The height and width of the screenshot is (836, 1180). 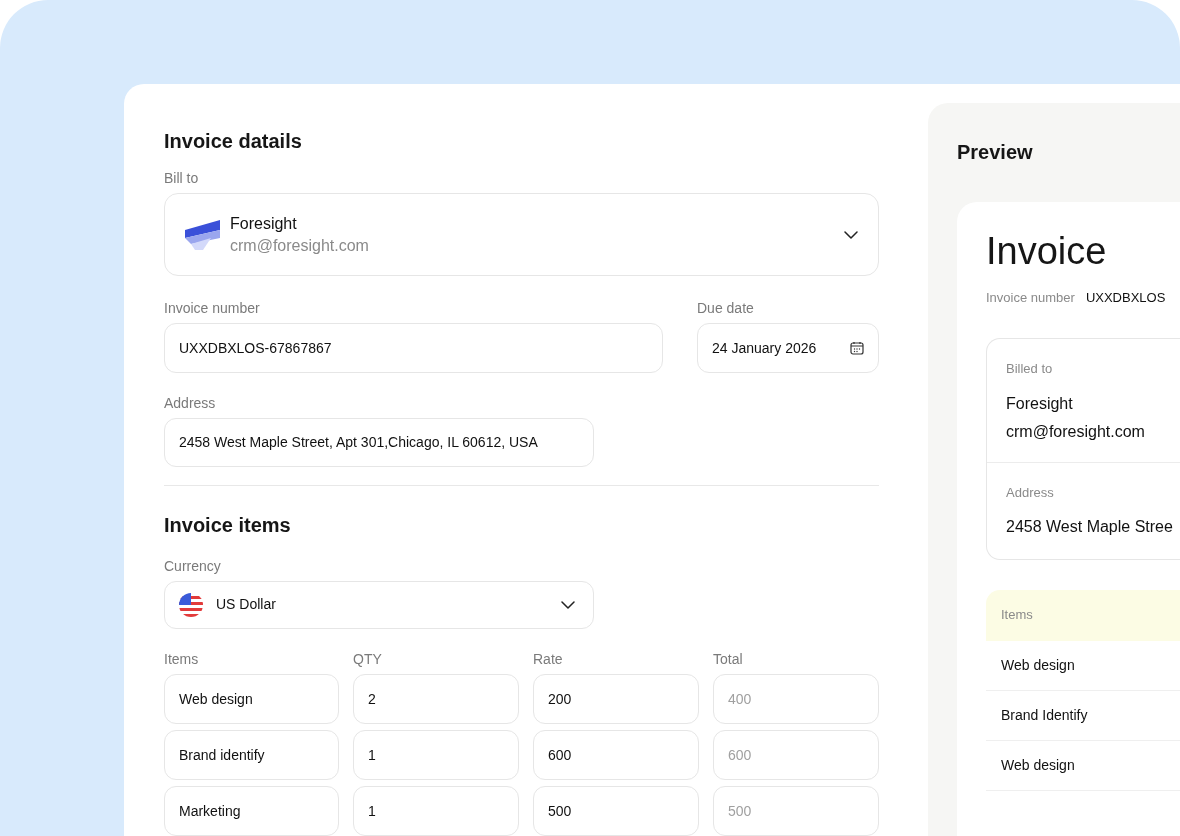 What do you see at coordinates (379, 604) in the screenshot?
I see `currency-dropdown: US Dollar` at bounding box center [379, 604].